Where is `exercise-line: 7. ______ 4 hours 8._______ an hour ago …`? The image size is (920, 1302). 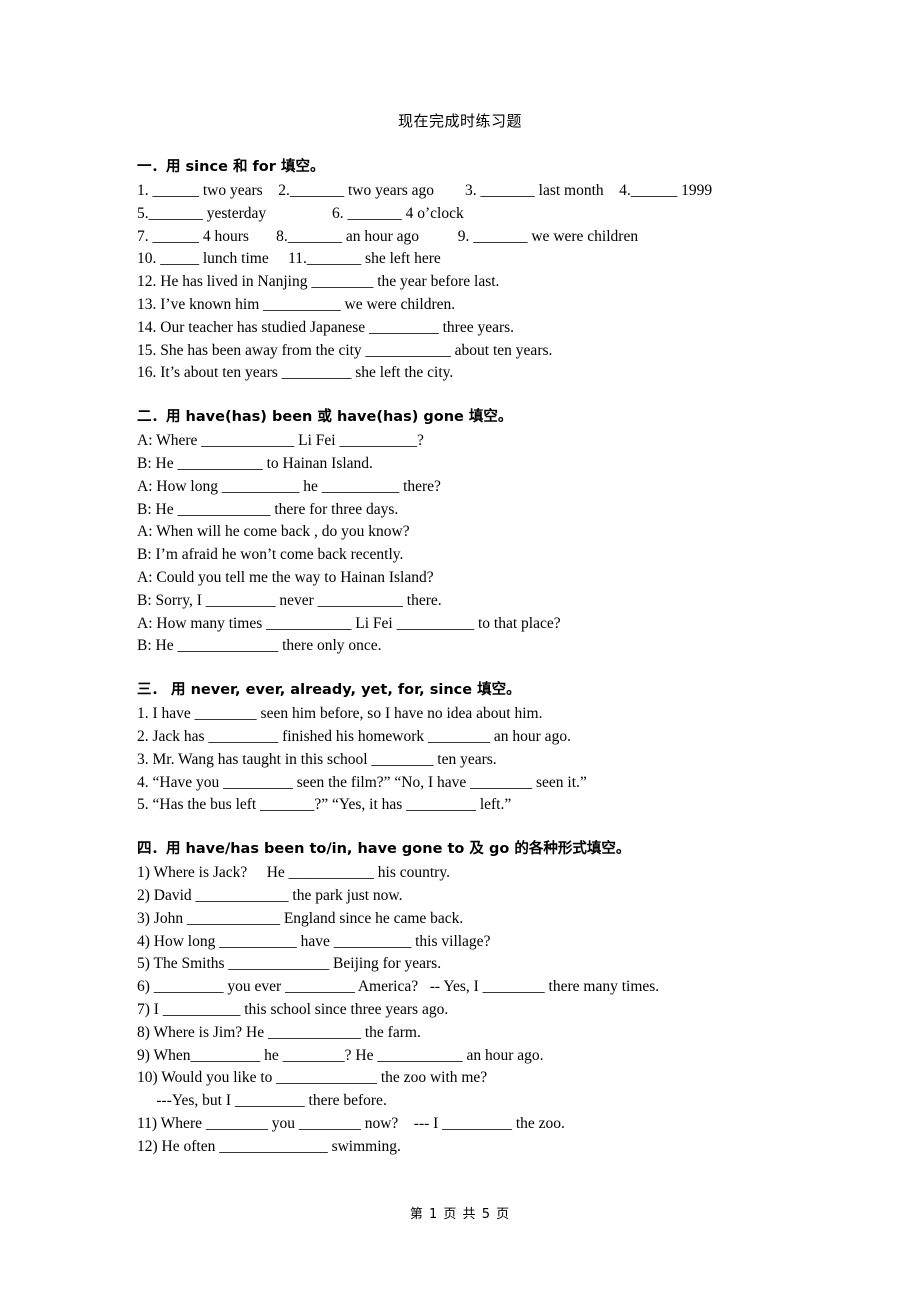 exercise-line: 7. ______ 4 hours 8._______ an hour ago … is located at coordinates (388, 236).